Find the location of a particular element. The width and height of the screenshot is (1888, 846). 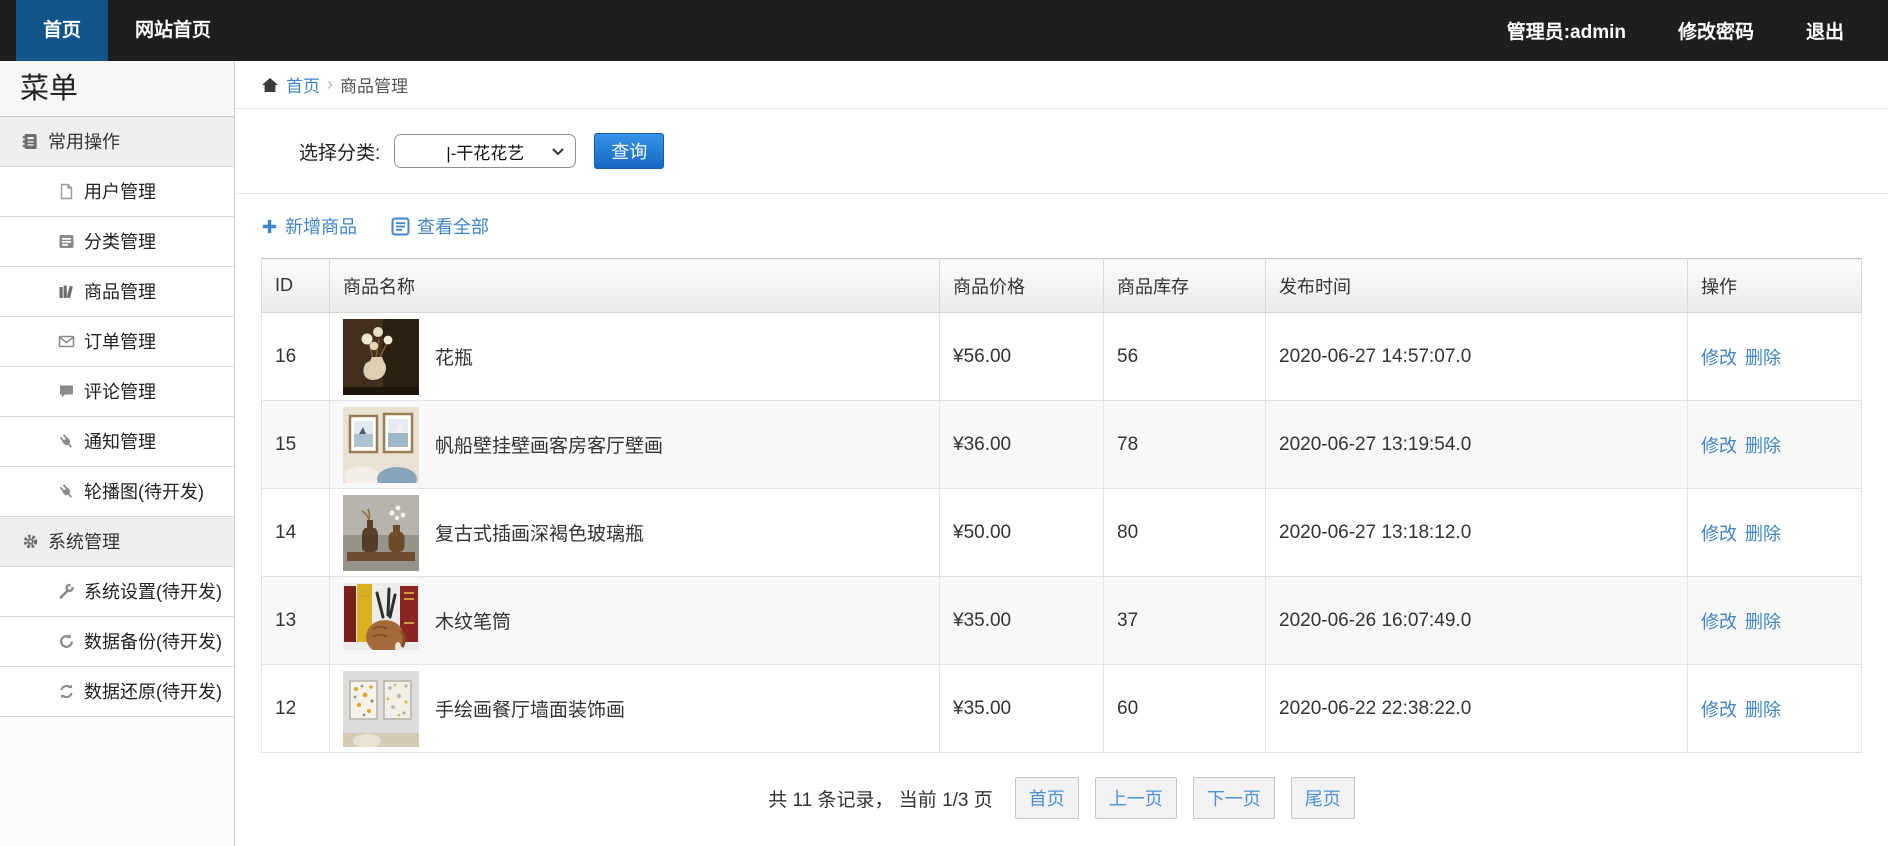

product-publish-time: 2020-06-22 22:38:22.0 is located at coordinates (1476, 708).